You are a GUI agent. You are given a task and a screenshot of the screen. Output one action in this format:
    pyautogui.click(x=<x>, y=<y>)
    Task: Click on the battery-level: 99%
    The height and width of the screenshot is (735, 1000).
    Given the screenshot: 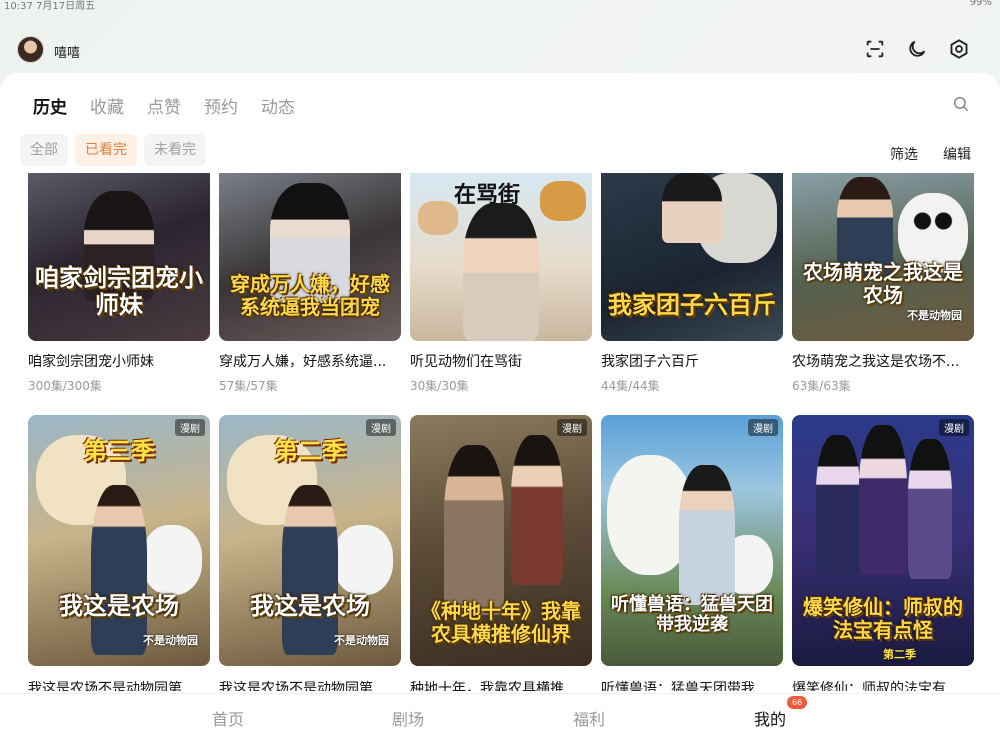 What is the action you would take?
    pyautogui.click(x=980, y=4)
    